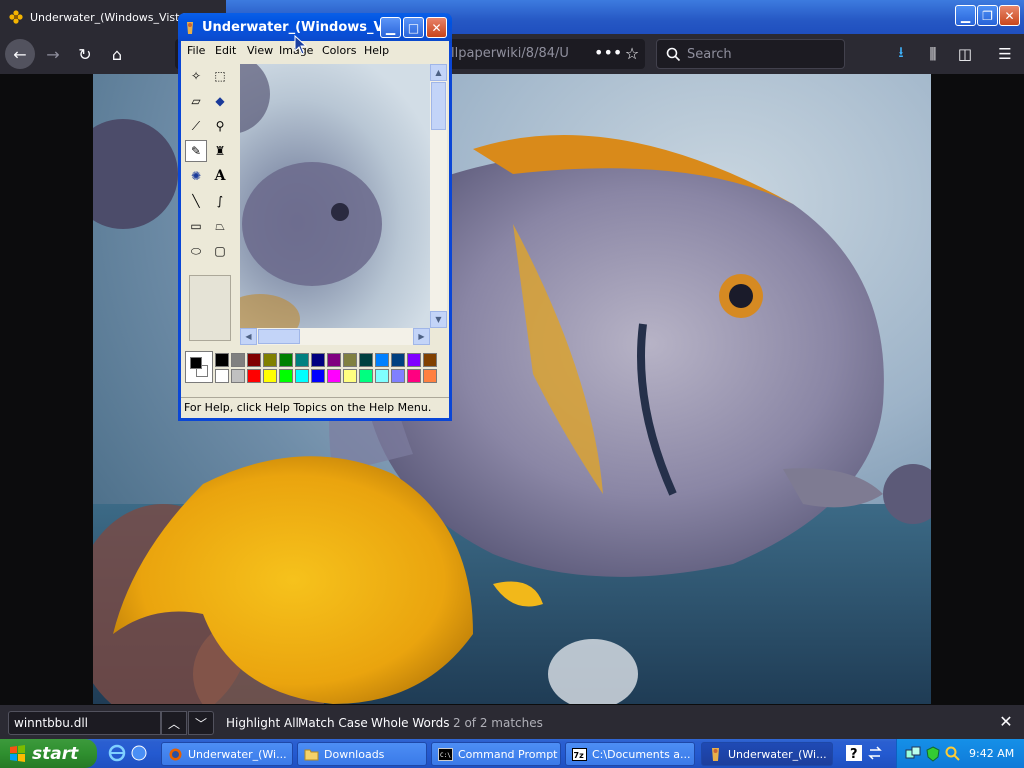 This screenshot has height=768, width=1024. I want to click on network-icon, so click(913, 754).